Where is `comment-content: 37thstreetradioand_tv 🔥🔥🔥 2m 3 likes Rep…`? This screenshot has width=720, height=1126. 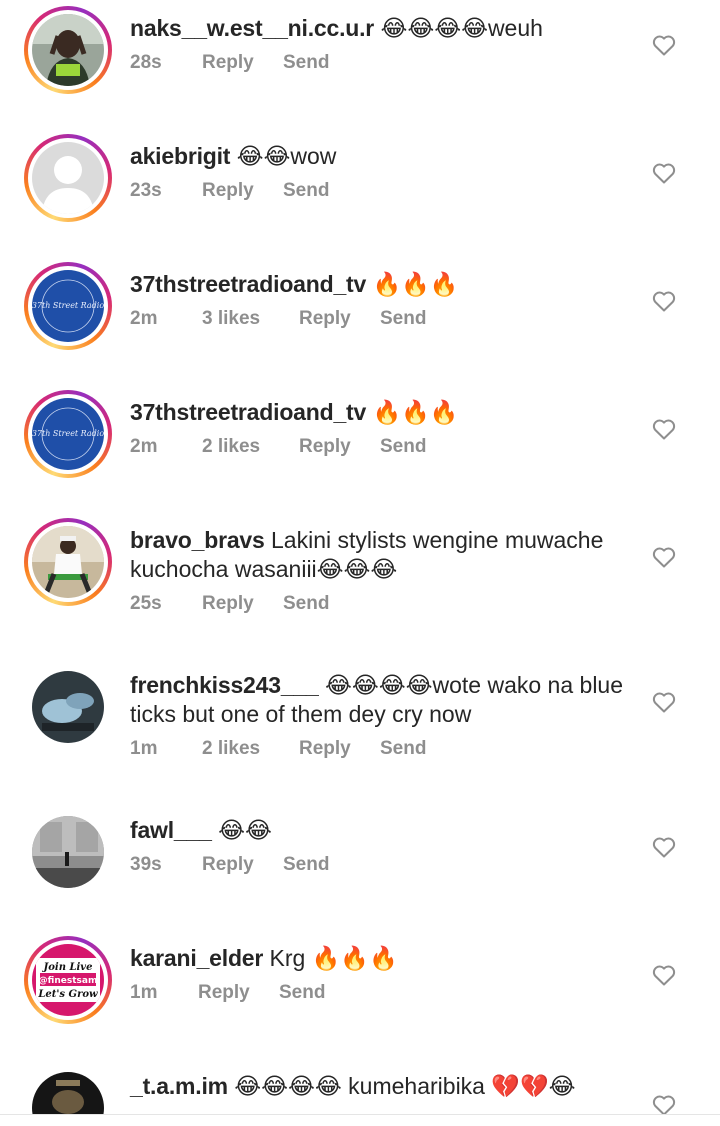 comment-content: 37thstreetradioand_tv 🔥🔥🔥 2m 3 likes Rep… is located at coordinates (380, 300).